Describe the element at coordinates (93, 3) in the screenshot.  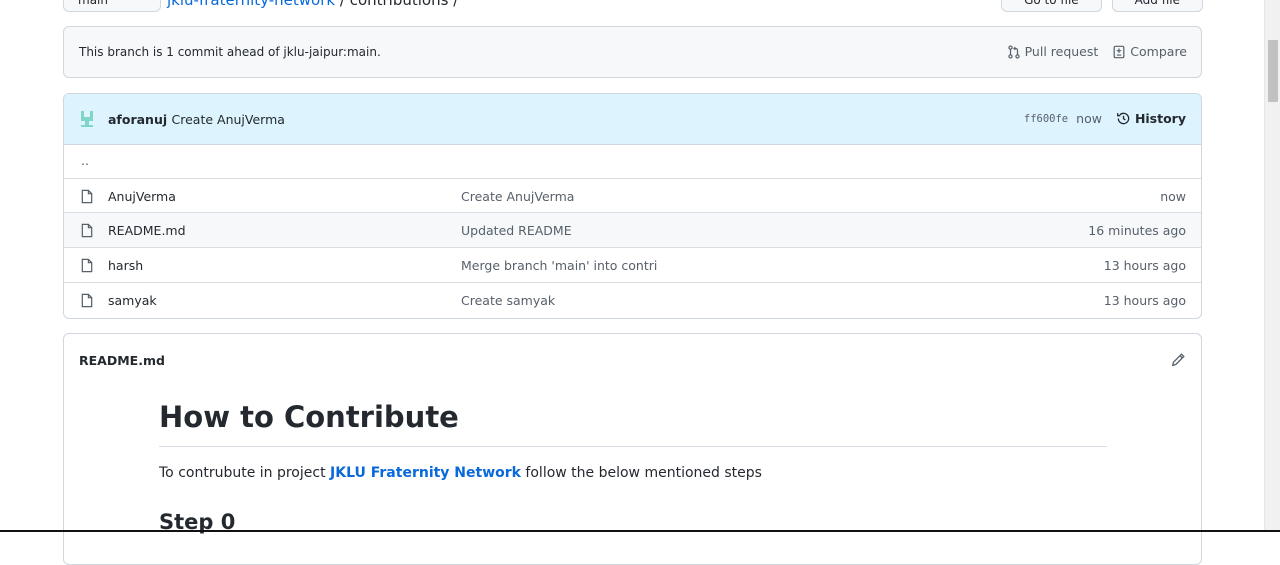
I see `branch-name: main` at that location.